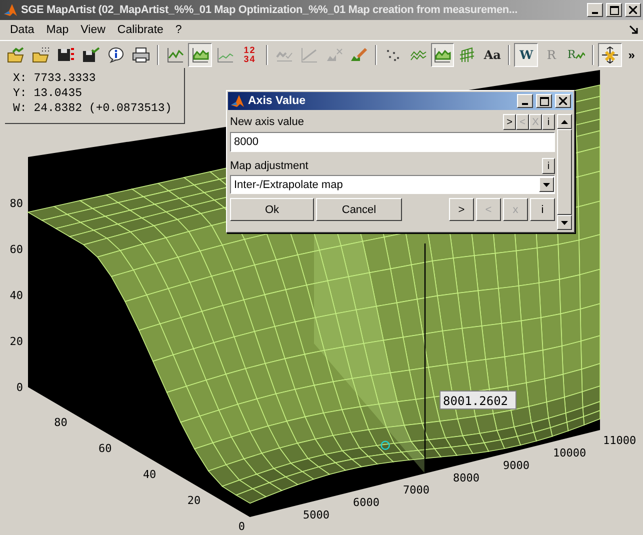  I want to click on toolbar-overflow-button: », so click(631, 55).